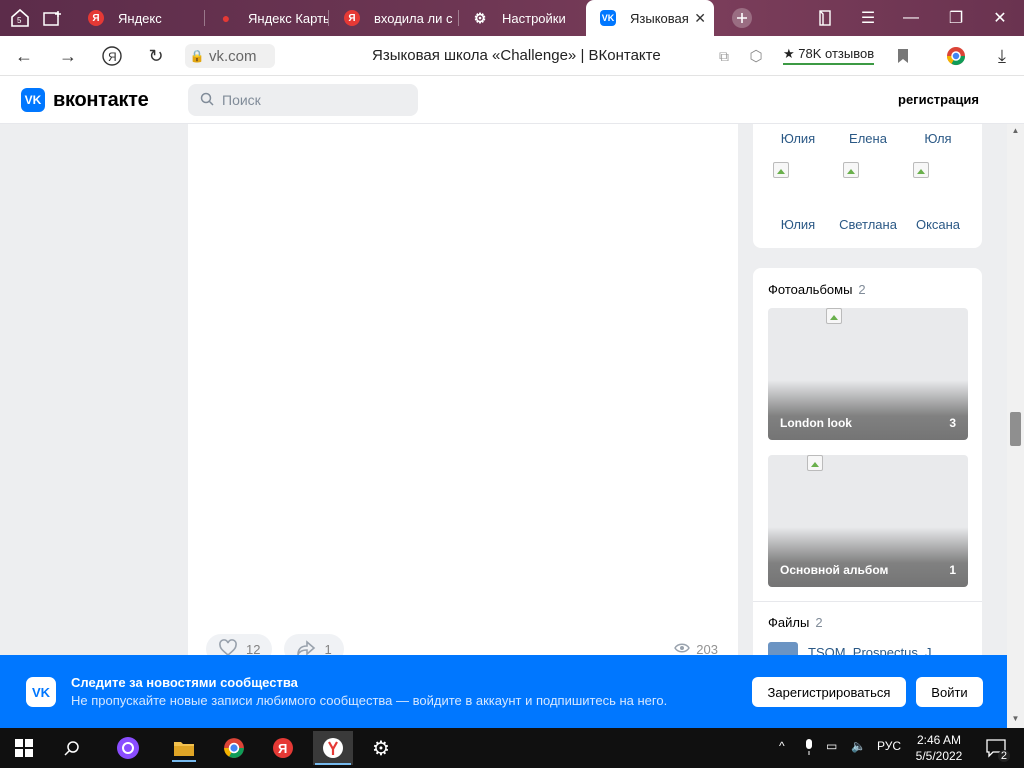 The width and height of the screenshot is (1024, 768). Describe the element at coordinates (333, 748) in the screenshot. I see `yandex-browser-active-icon` at that location.